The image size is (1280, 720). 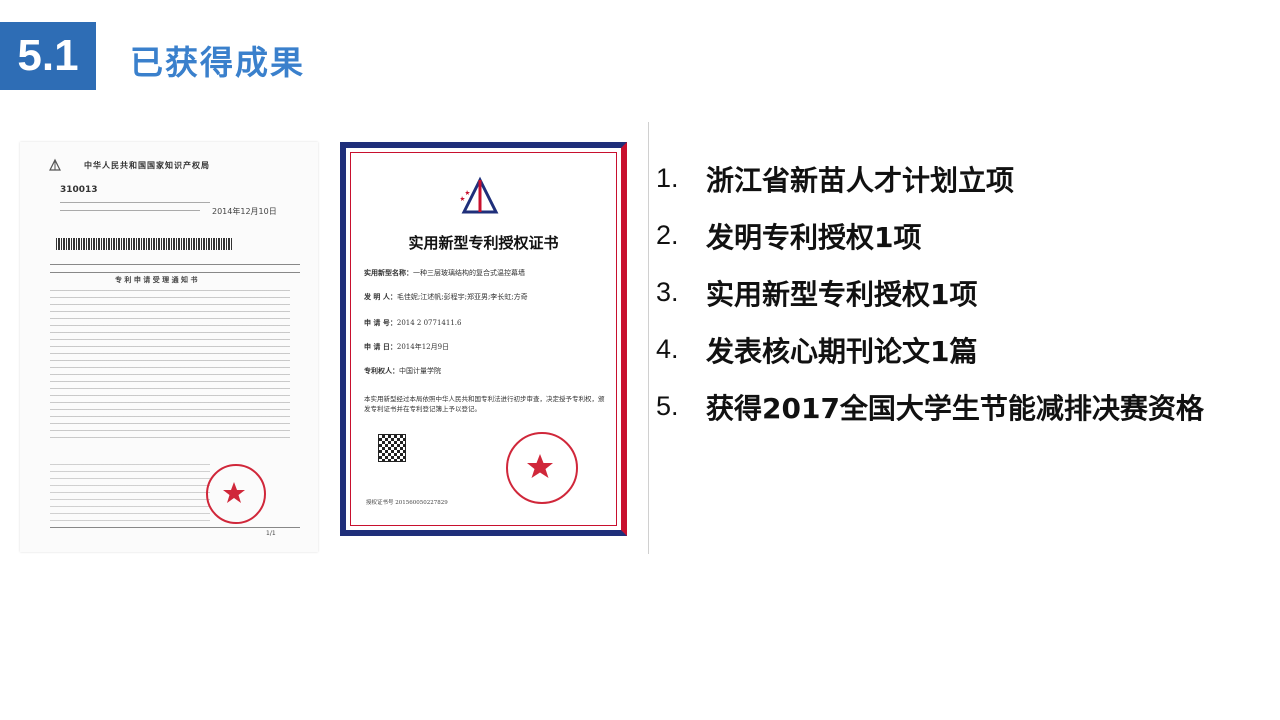 I want to click on list-item-number: 5., so click(x=667, y=406).